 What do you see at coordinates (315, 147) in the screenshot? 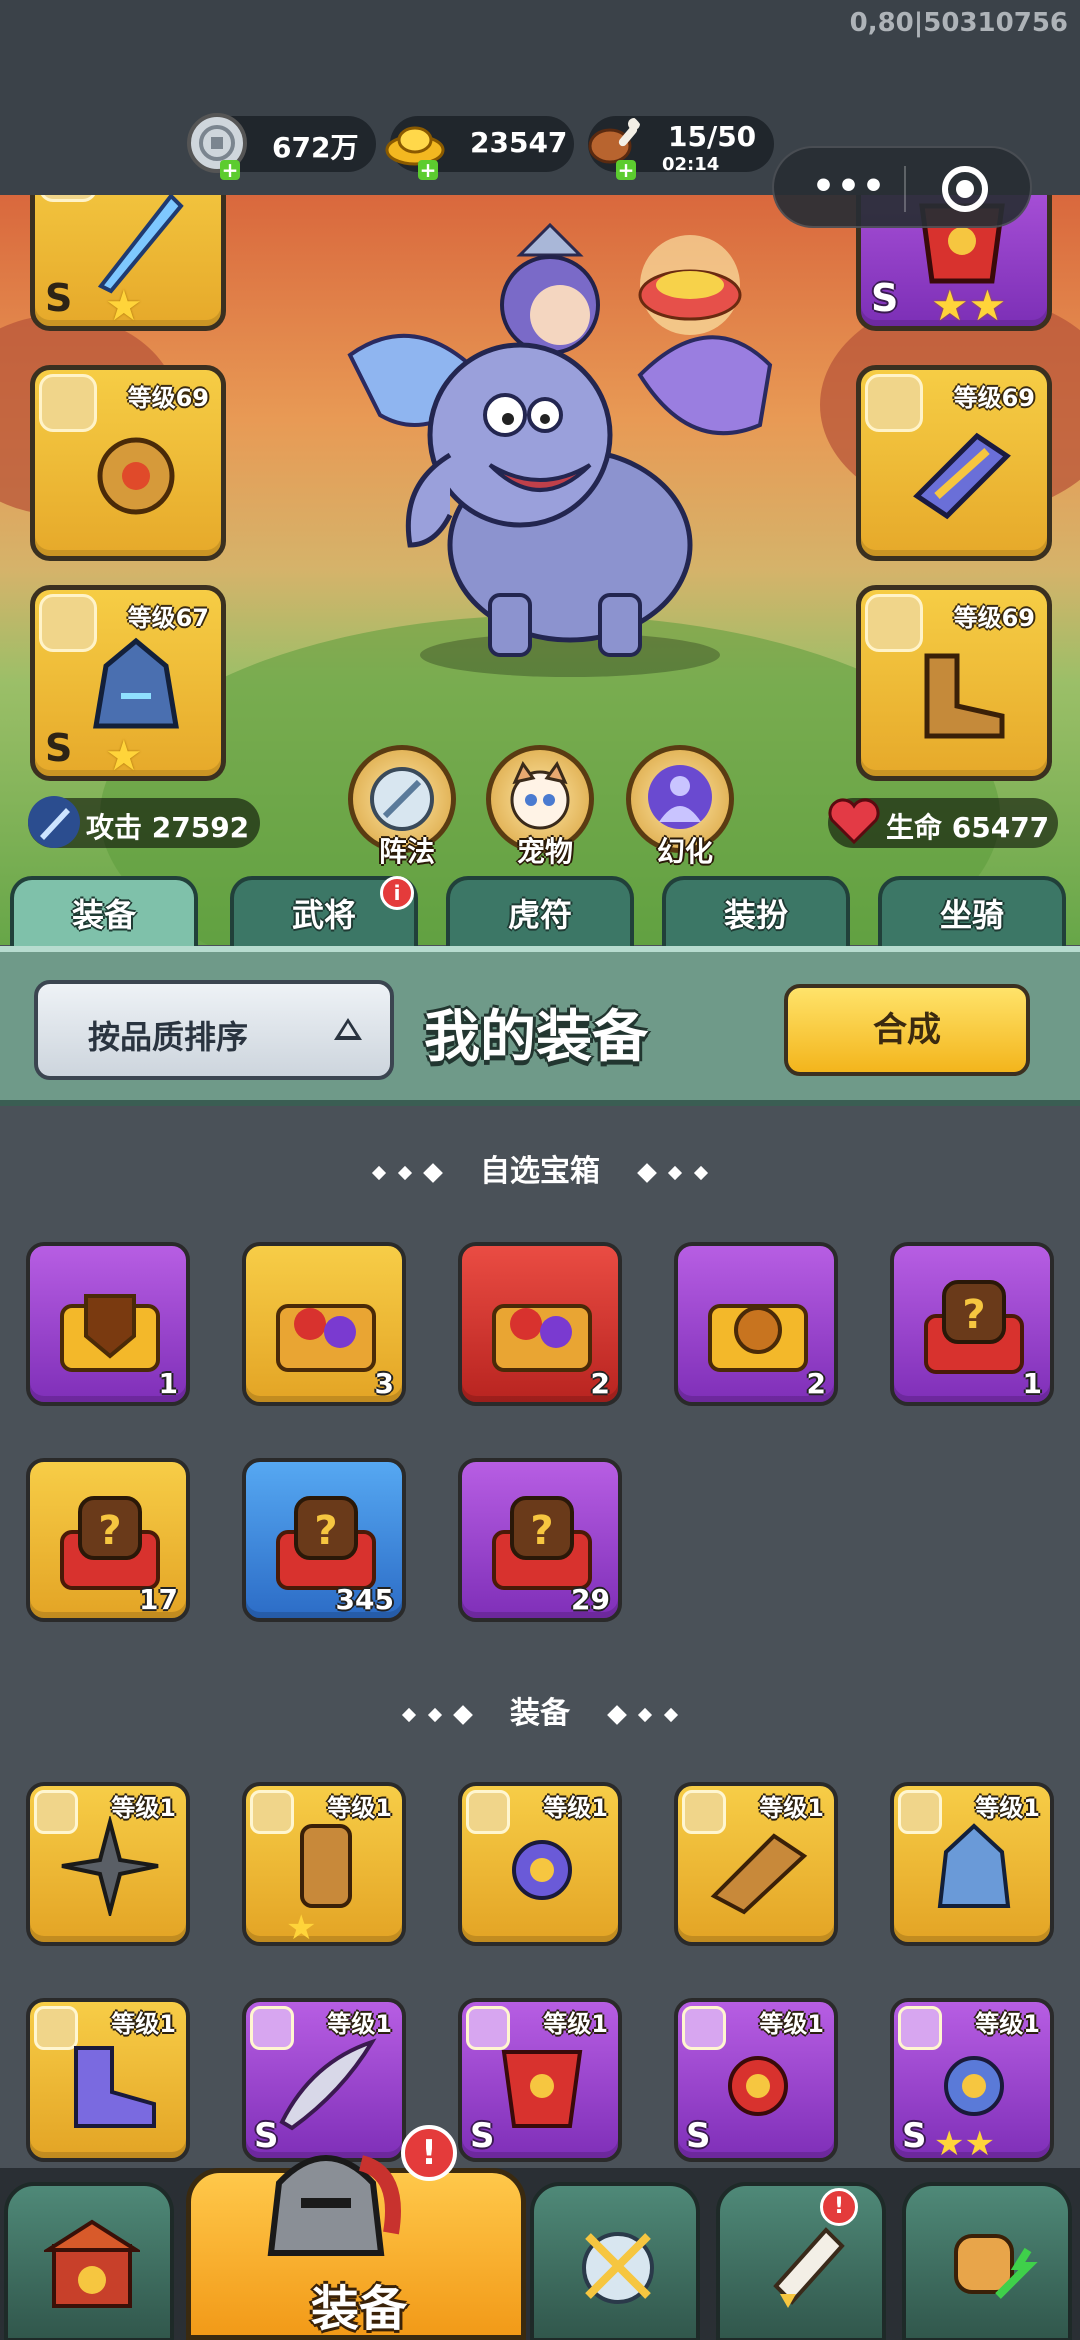
I see `silver-value: 672万` at bounding box center [315, 147].